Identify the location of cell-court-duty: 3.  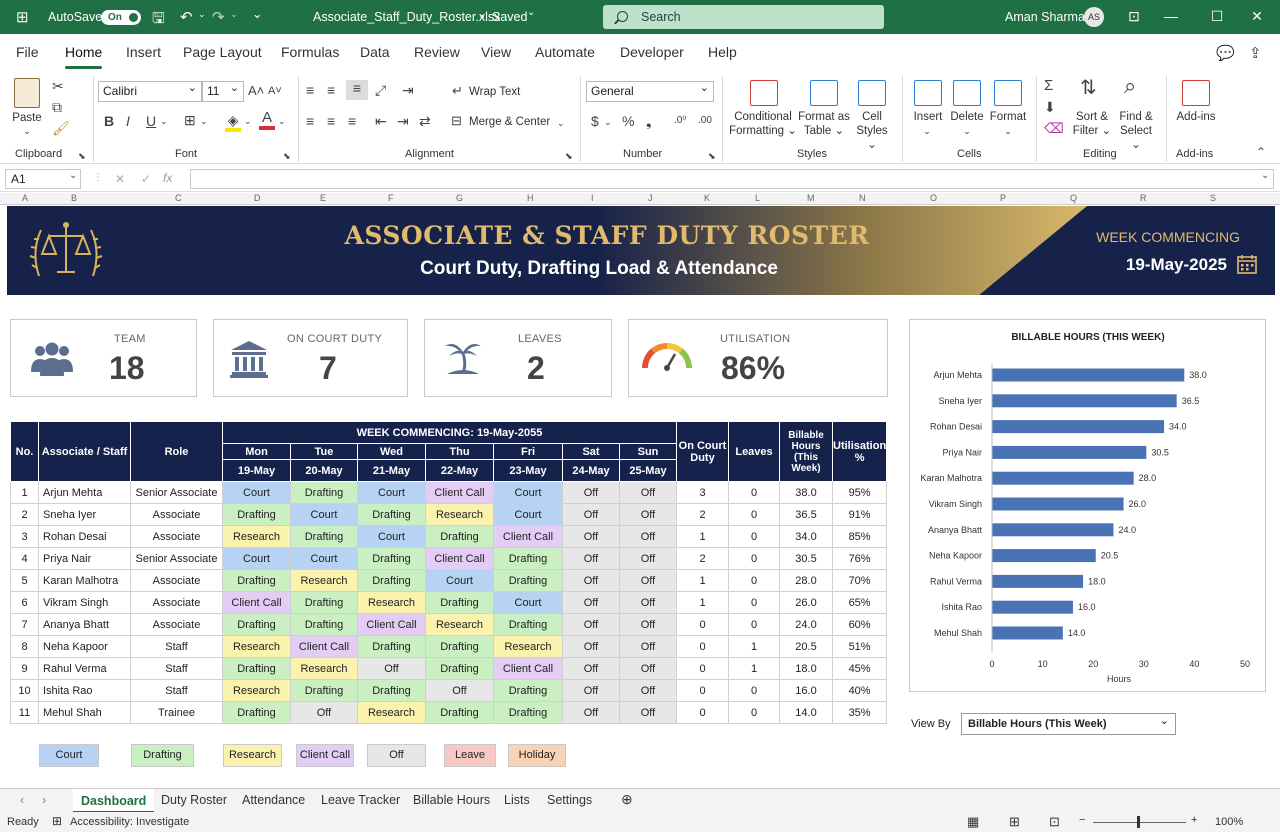
(702, 492).